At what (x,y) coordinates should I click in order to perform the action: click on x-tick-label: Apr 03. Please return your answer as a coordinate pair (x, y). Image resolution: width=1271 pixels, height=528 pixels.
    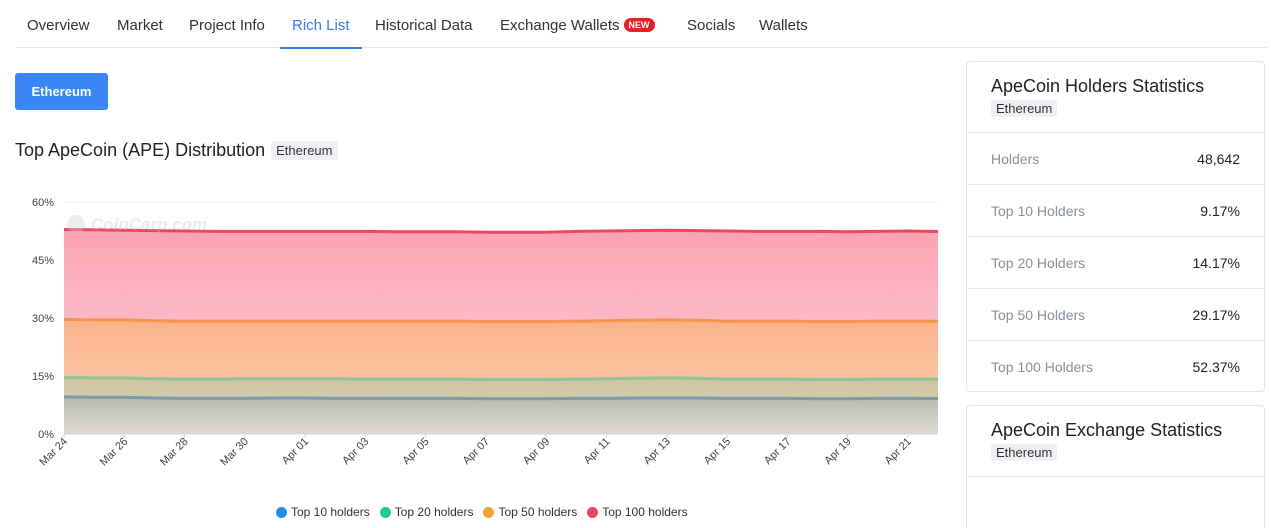
    Looking at the image, I should click on (355, 451).